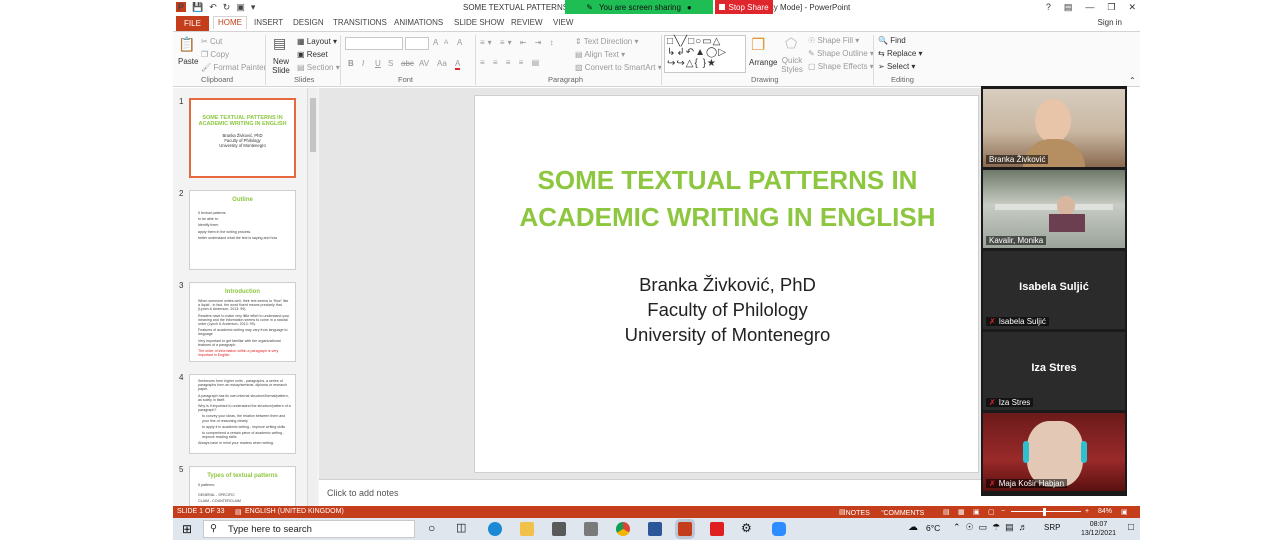  What do you see at coordinates (993, 527) in the screenshot?
I see `system-tray-icons: ⌃☉▭☂▤♬` at bounding box center [993, 527].